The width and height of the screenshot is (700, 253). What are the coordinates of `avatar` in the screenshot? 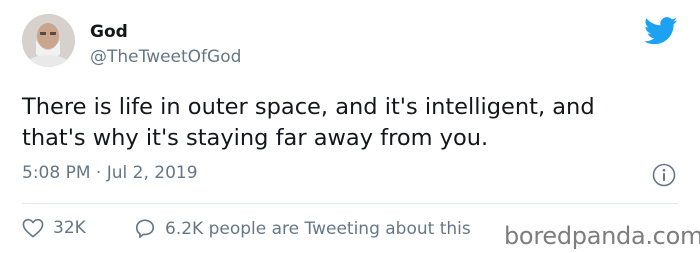 It's located at (48, 40).